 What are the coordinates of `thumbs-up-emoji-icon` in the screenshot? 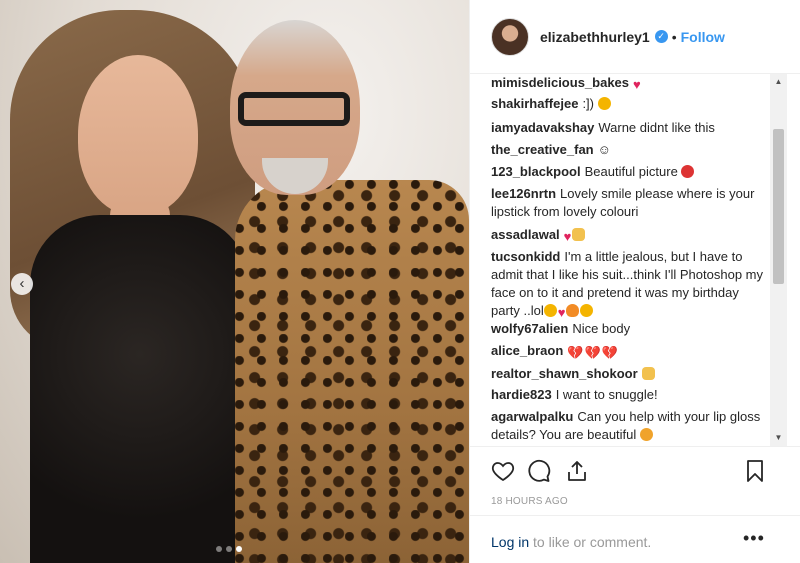 It's located at (648, 373).